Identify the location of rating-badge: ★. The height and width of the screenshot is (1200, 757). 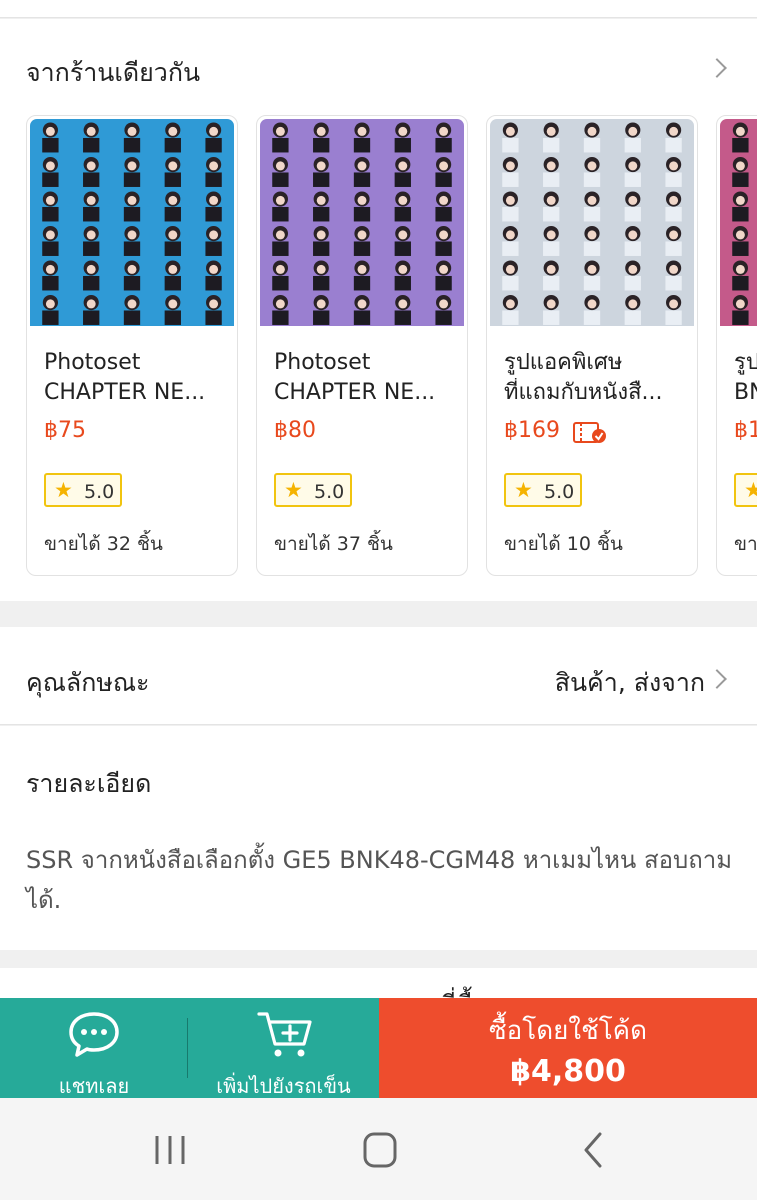
(745, 490).